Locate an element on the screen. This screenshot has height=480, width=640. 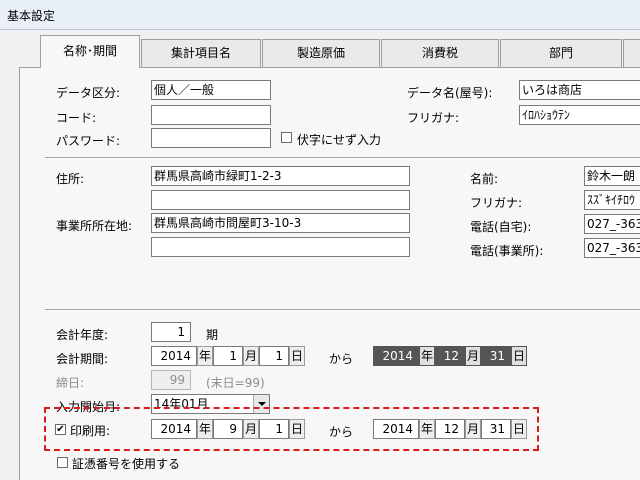
address-field-1: 群馬県高崎市緑町1-2-3 is located at coordinates (280, 176).